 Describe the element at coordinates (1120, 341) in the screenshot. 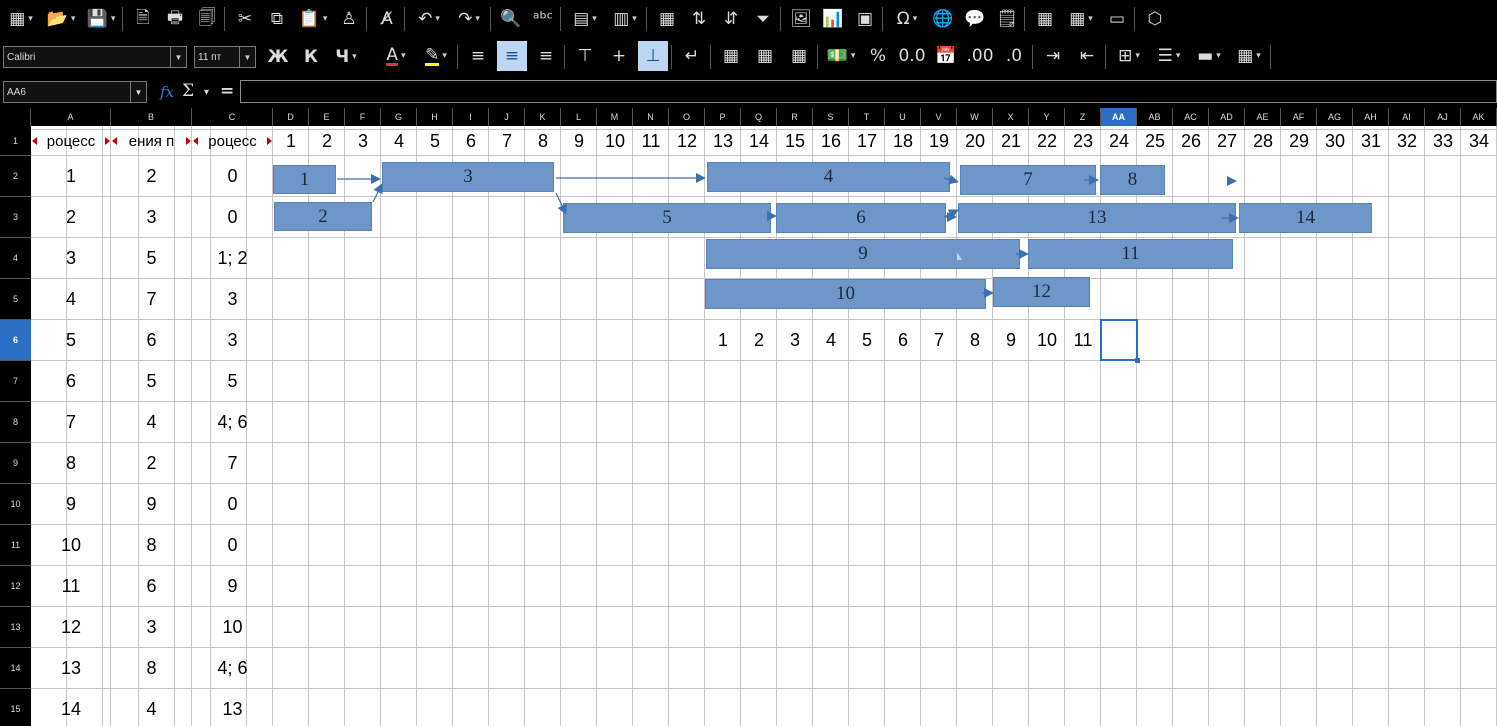

I see `active-cell-cursor` at that location.